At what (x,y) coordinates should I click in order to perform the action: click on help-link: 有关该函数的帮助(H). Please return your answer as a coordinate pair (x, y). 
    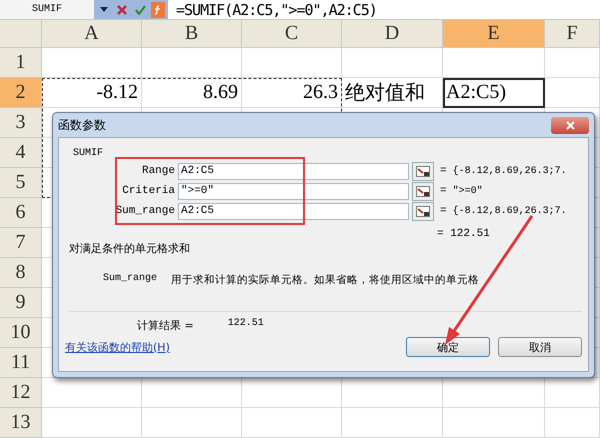
    Looking at the image, I should click on (117, 347).